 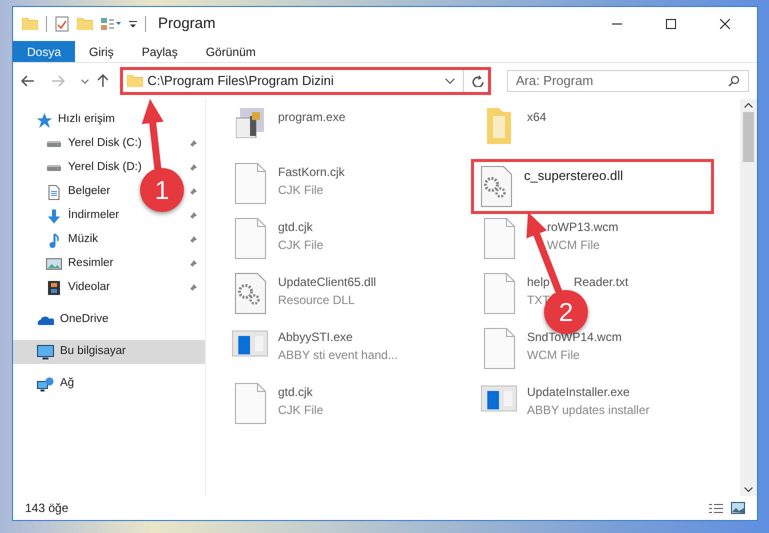 I want to click on details-view-icon, so click(x=716, y=508).